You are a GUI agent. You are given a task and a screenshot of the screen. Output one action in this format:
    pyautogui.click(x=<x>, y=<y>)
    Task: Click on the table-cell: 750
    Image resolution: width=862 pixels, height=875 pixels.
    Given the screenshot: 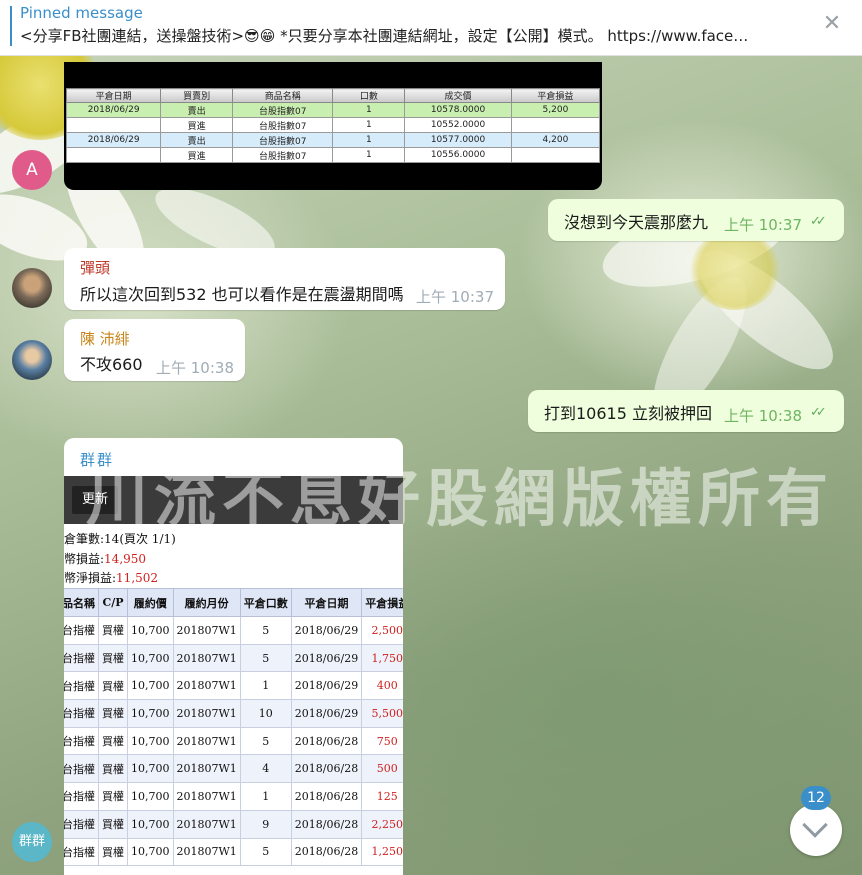 What is the action you would take?
    pyautogui.click(x=382, y=741)
    